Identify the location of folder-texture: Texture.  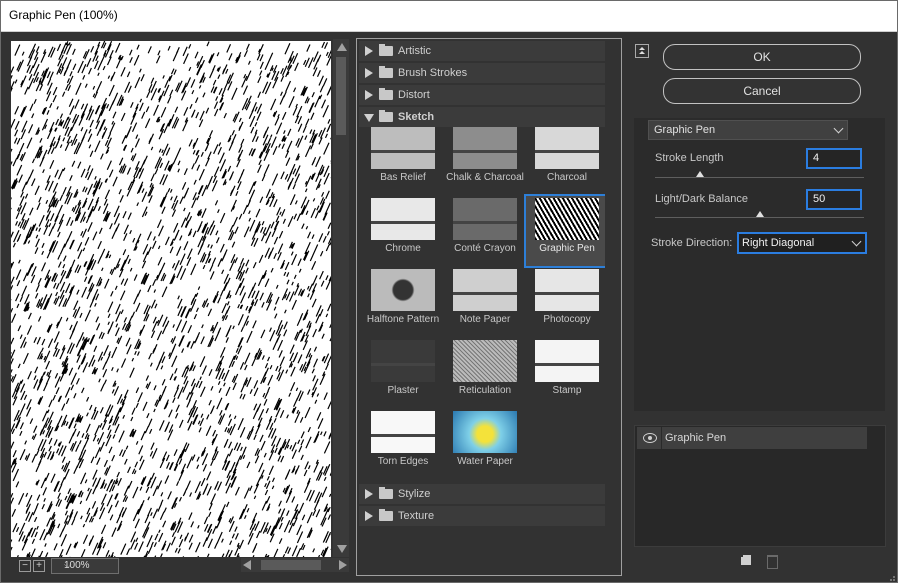
(482, 516).